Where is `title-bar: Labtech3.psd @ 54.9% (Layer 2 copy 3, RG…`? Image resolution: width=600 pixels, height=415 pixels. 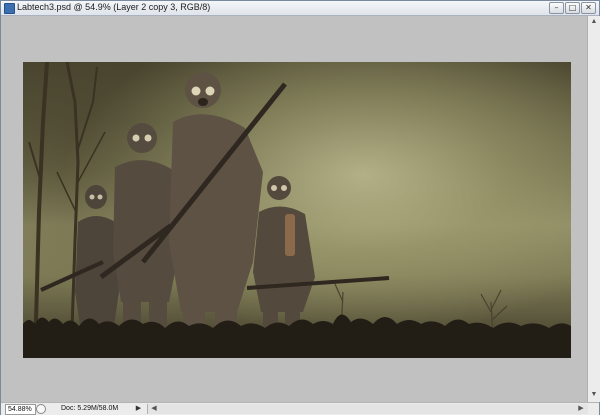 title-bar: Labtech3.psd @ 54.9% (Layer 2 copy 3, RG… is located at coordinates (300, 8).